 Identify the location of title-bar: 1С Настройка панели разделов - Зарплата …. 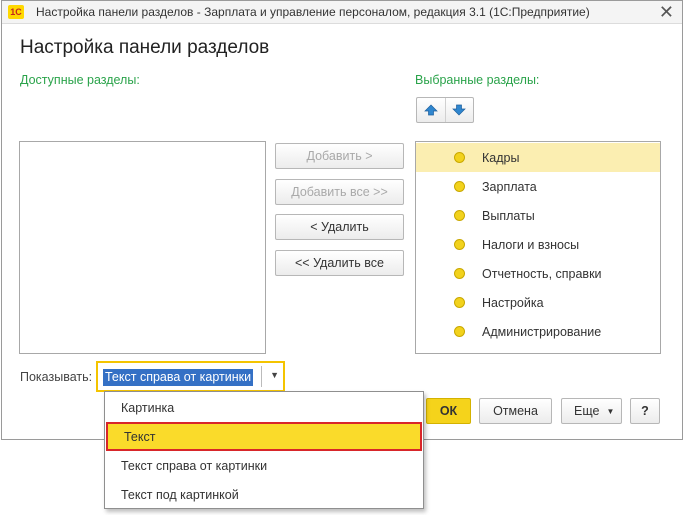
(342, 12).